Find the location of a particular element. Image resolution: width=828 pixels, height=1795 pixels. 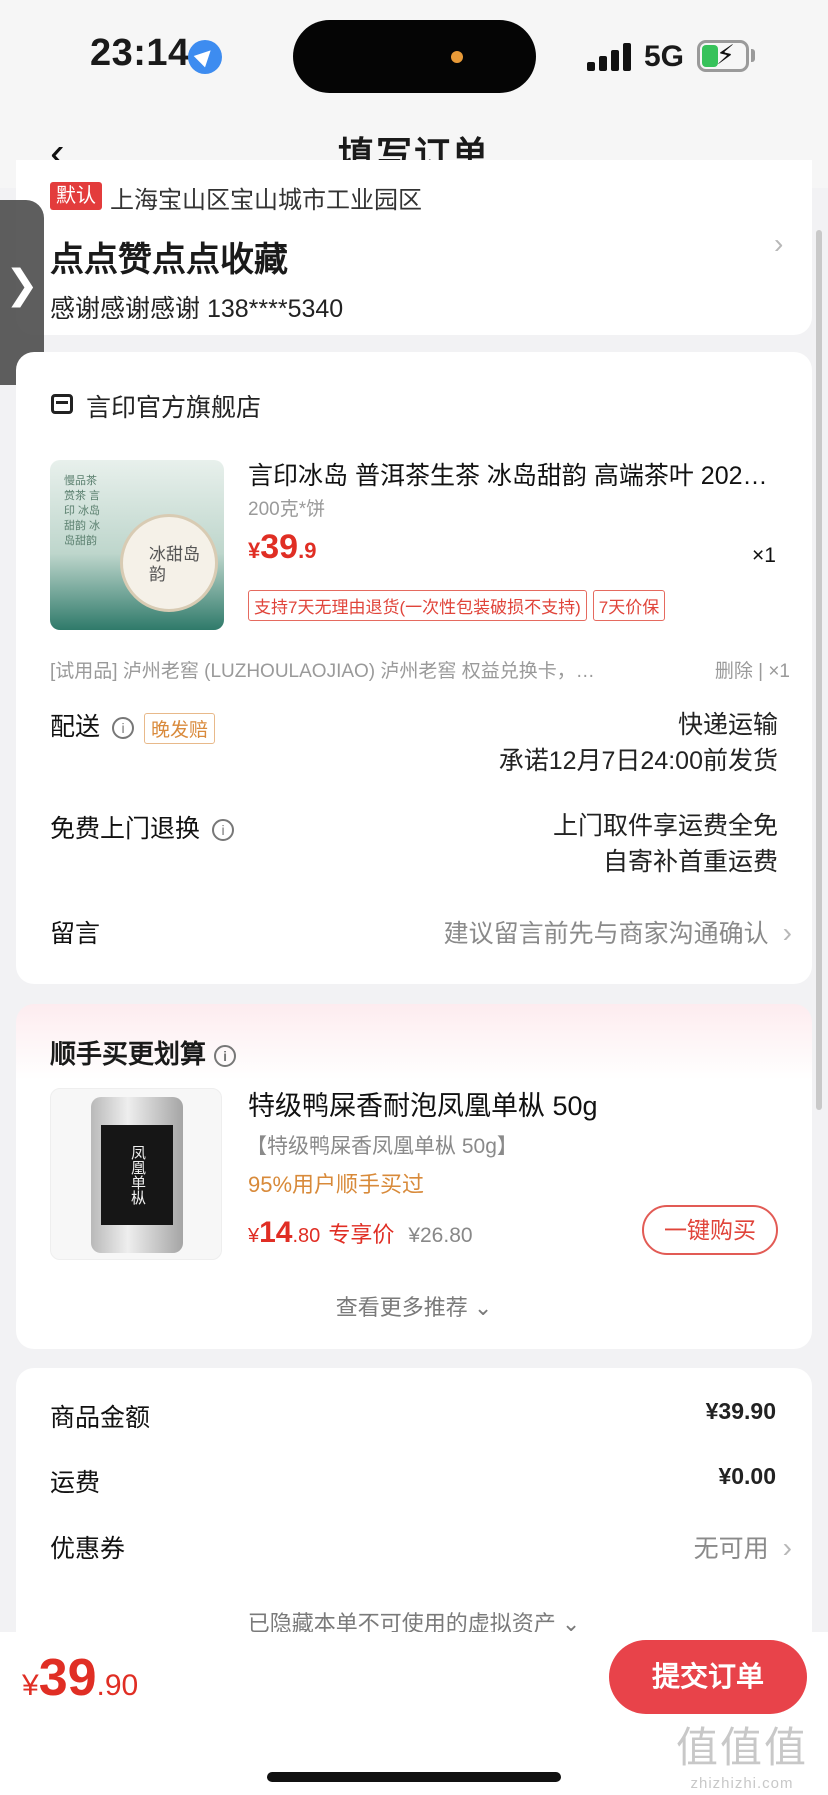

watermark-logo: 值值值 zhizhizhi.com is located at coordinates (742, 1758).